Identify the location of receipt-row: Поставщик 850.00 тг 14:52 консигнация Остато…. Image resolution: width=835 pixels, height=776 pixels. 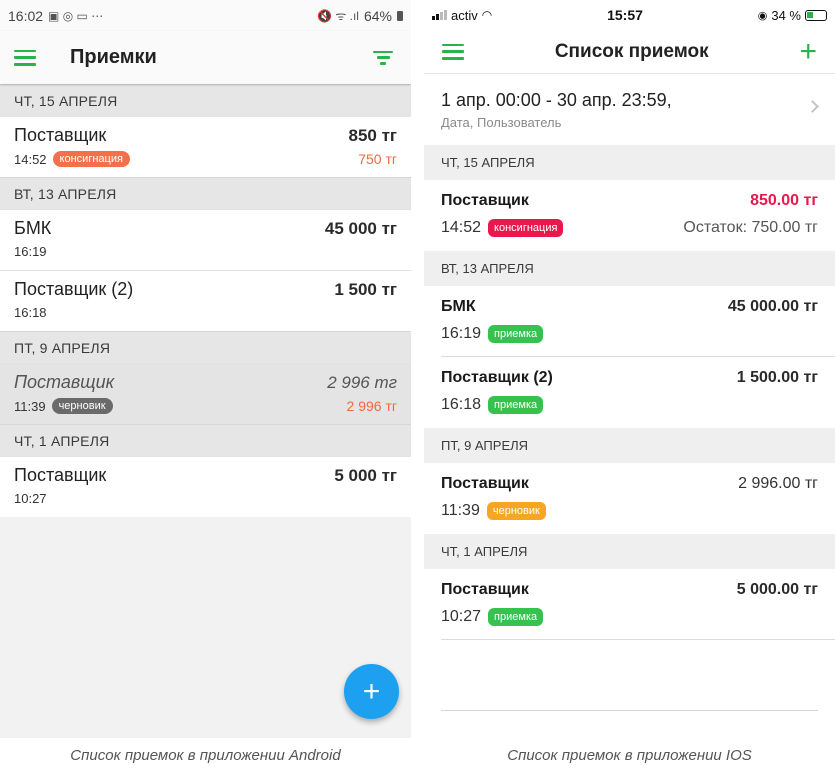
(638, 215).